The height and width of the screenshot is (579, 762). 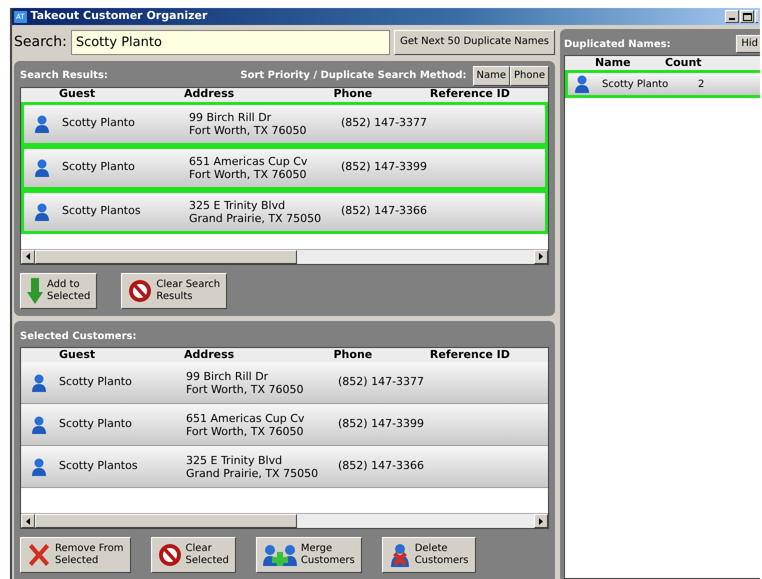 What do you see at coordinates (635, 85) in the screenshot?
I see `duplicate-name: Scotty Planto` at bounding box center [635, 85].